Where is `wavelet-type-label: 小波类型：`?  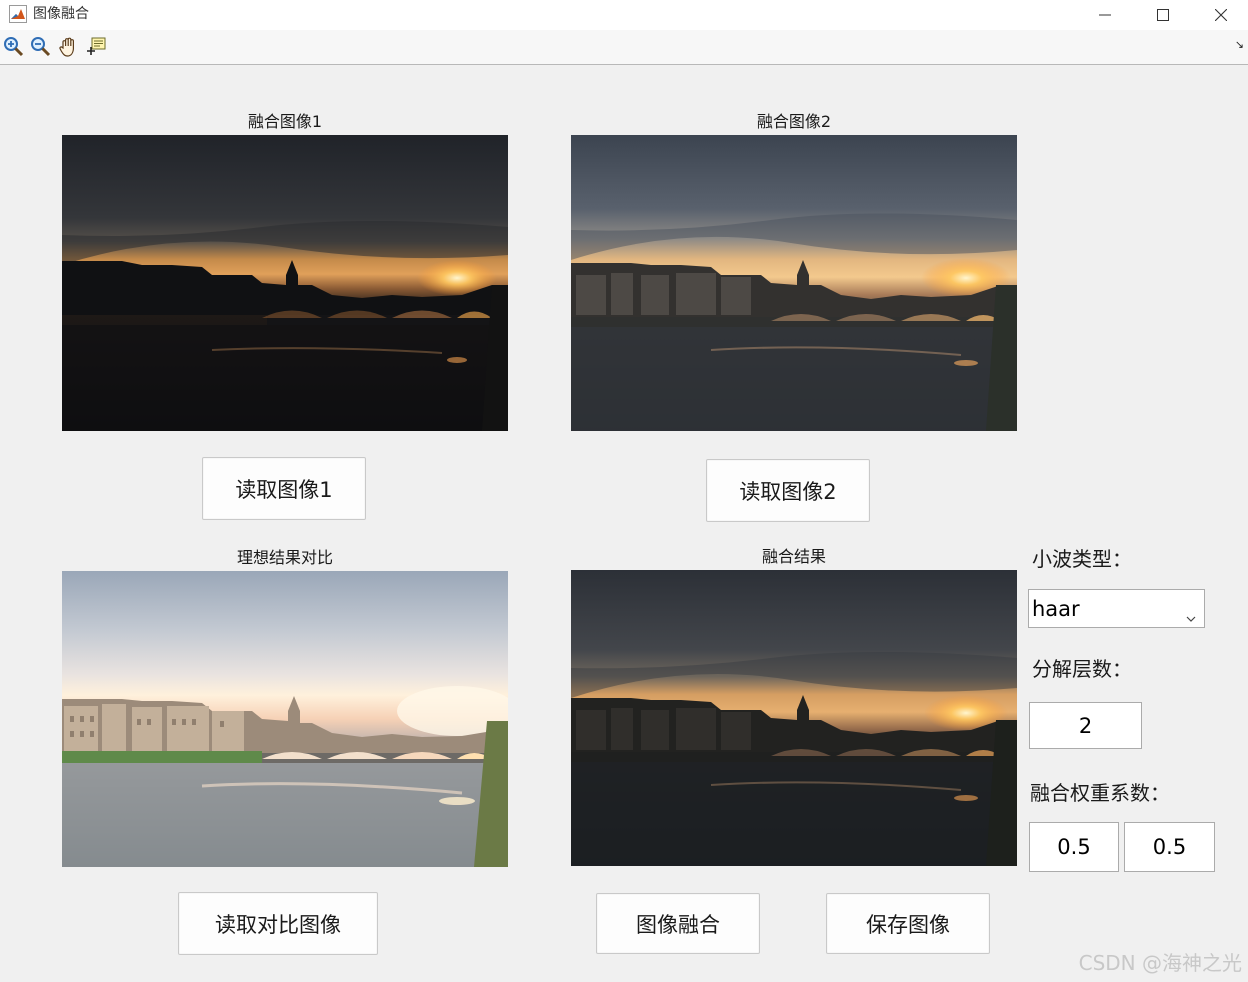 wavelet-type-label: 小波类型： is located at coordinates (1082, 559).